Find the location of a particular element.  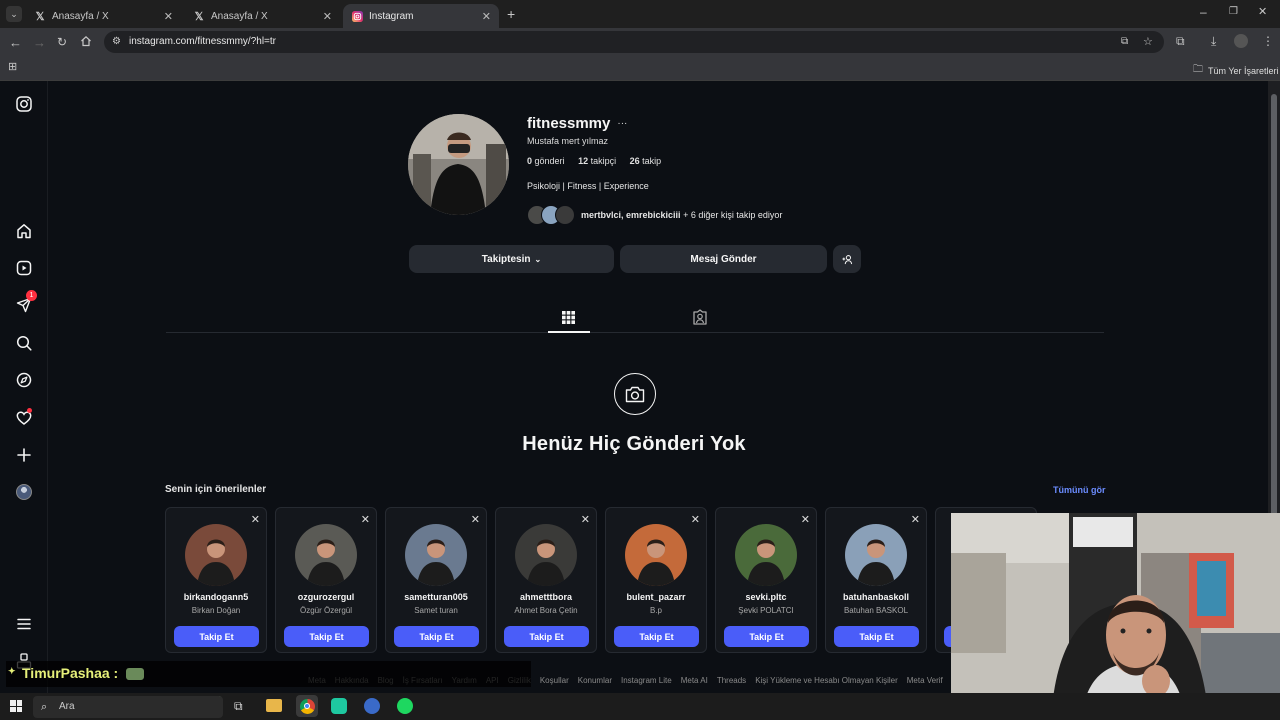

home-nav-icon is located at coordinates (24, 231).